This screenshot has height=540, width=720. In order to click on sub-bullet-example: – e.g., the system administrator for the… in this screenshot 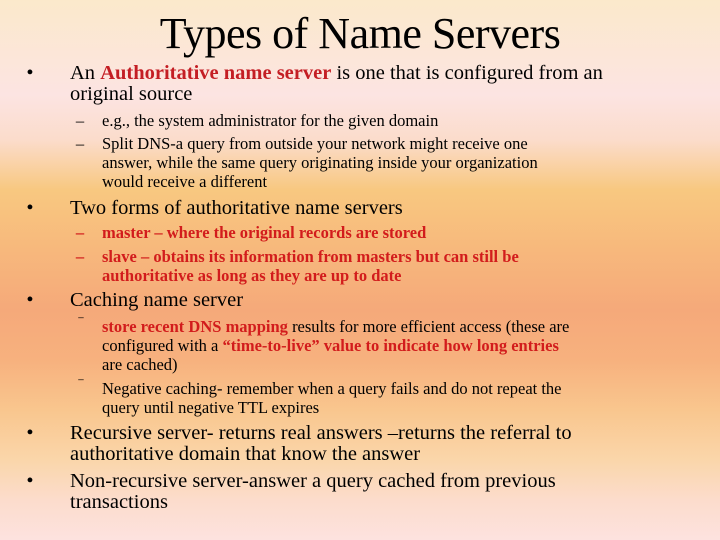, I will do `click(374, 120)`.